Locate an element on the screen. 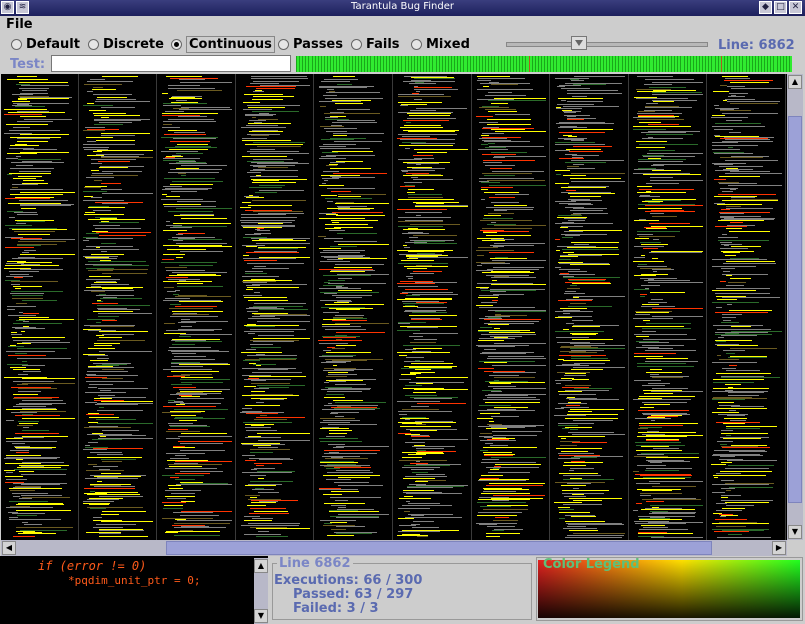  scroll-right-icon: ▶ is located at coordinates (779, 548).